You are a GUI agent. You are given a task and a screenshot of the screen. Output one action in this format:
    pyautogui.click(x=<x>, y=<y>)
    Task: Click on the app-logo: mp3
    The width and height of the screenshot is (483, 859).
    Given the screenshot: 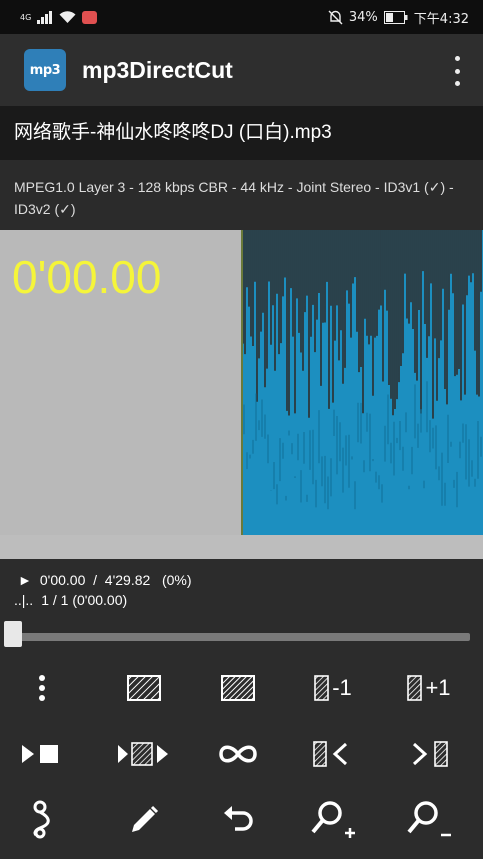 What is the action you would take?
    pyautogui.click(x=45, y=70)
    